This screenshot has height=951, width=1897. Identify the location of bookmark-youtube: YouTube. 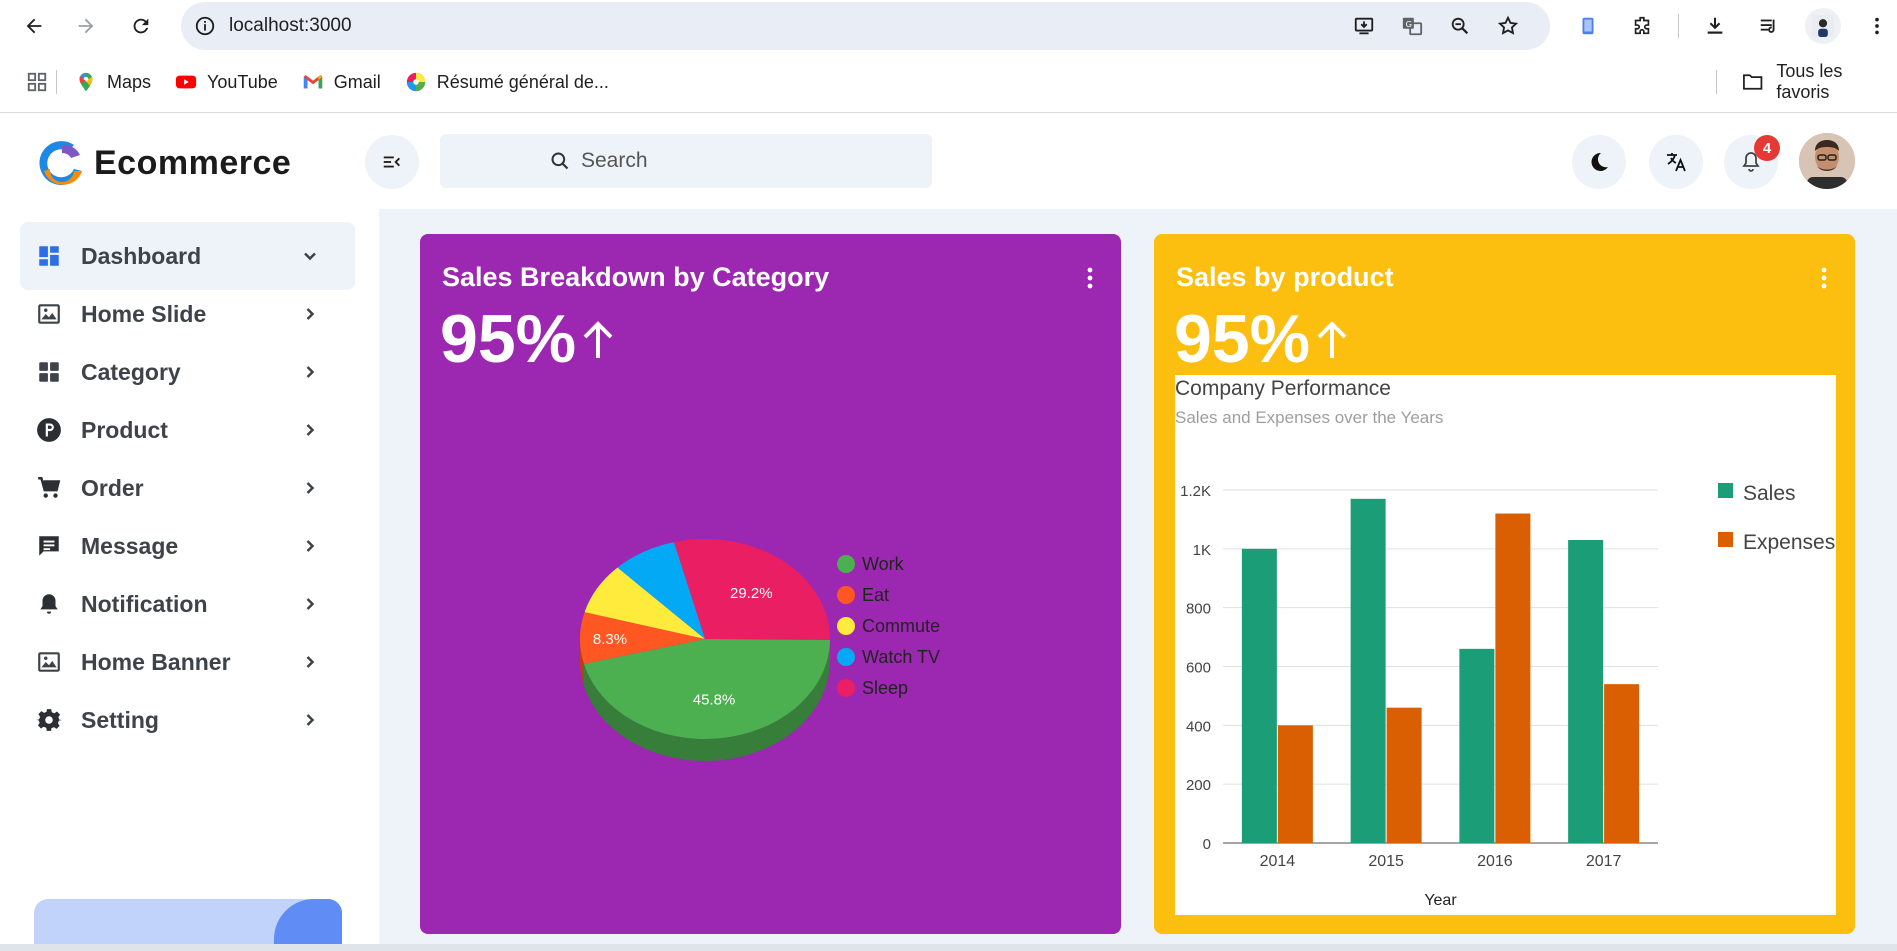
(226, 82).